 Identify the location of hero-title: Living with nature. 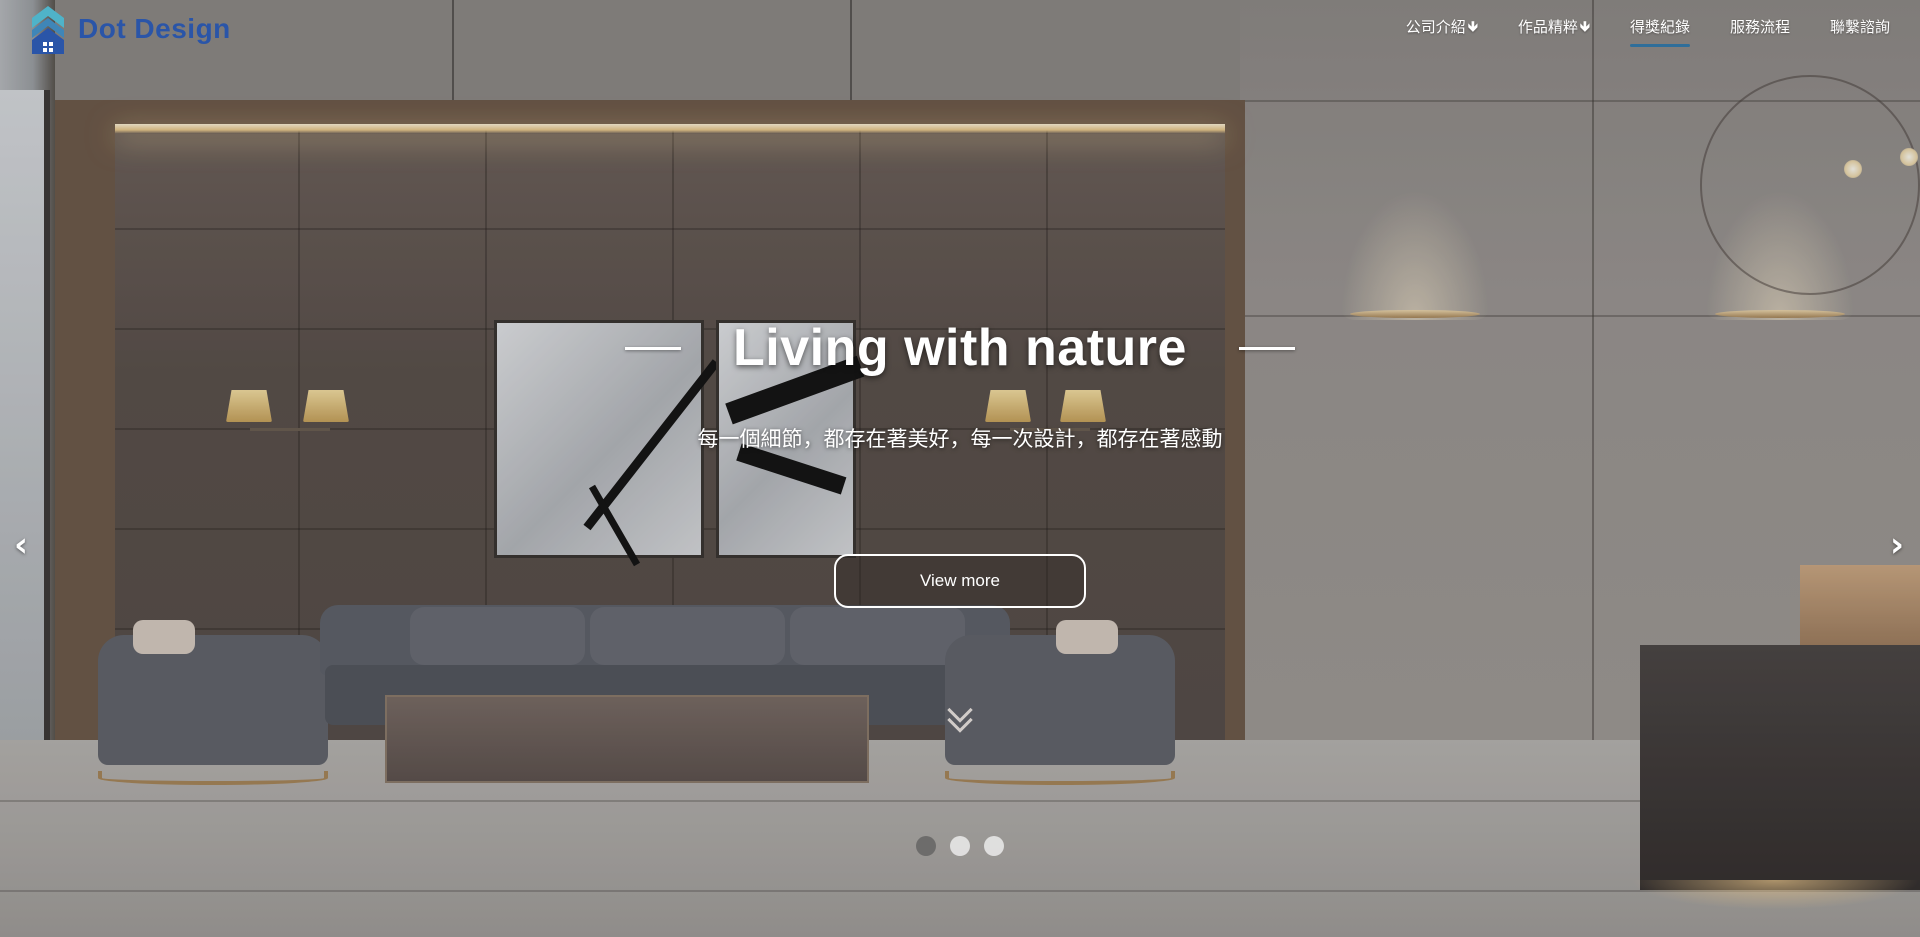
(960, 348).